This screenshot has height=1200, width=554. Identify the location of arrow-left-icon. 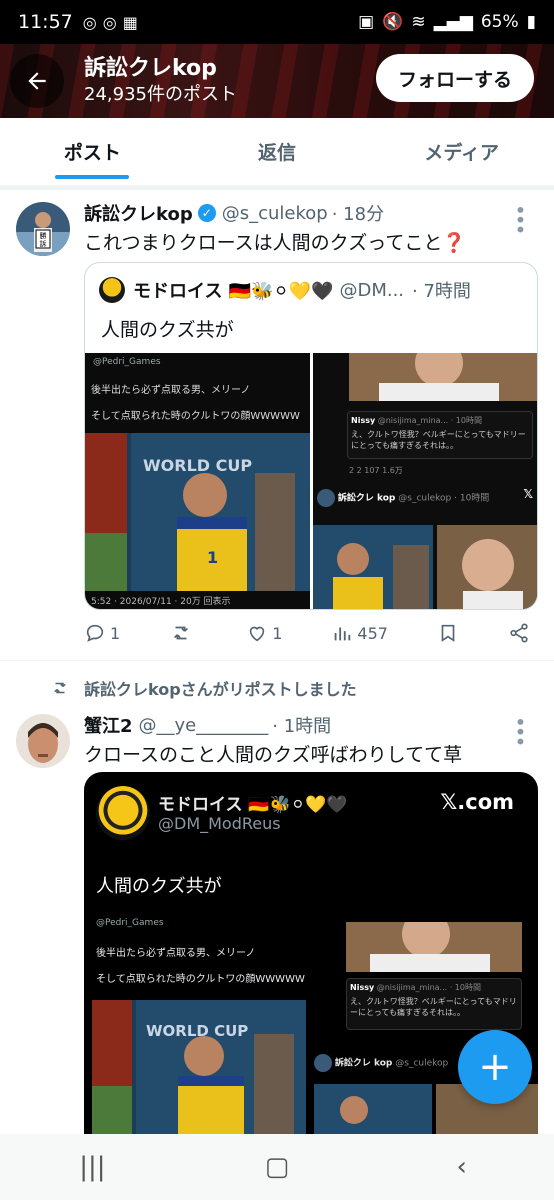
(37, 81).